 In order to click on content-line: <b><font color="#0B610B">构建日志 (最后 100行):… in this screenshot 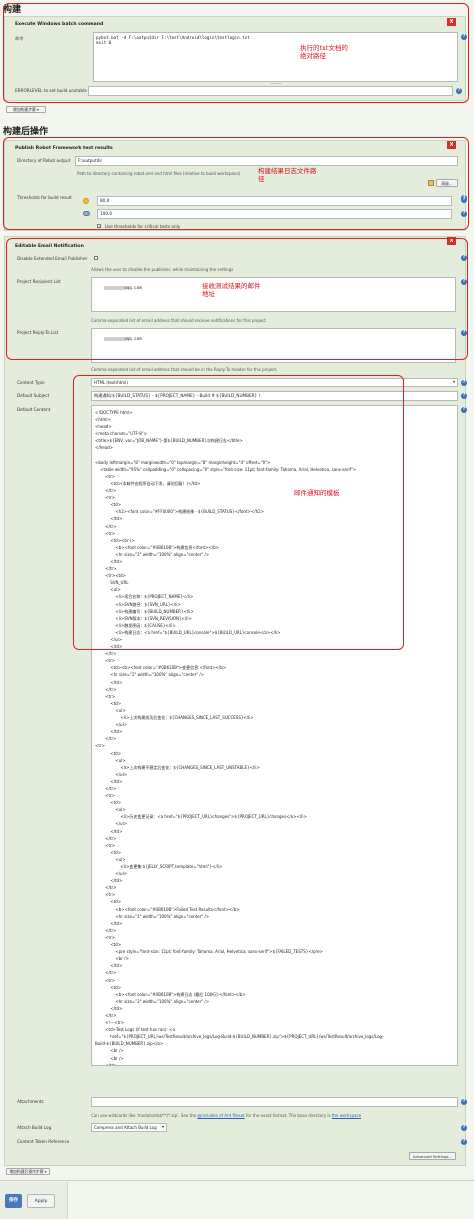, I will do `click(170, 994)`.